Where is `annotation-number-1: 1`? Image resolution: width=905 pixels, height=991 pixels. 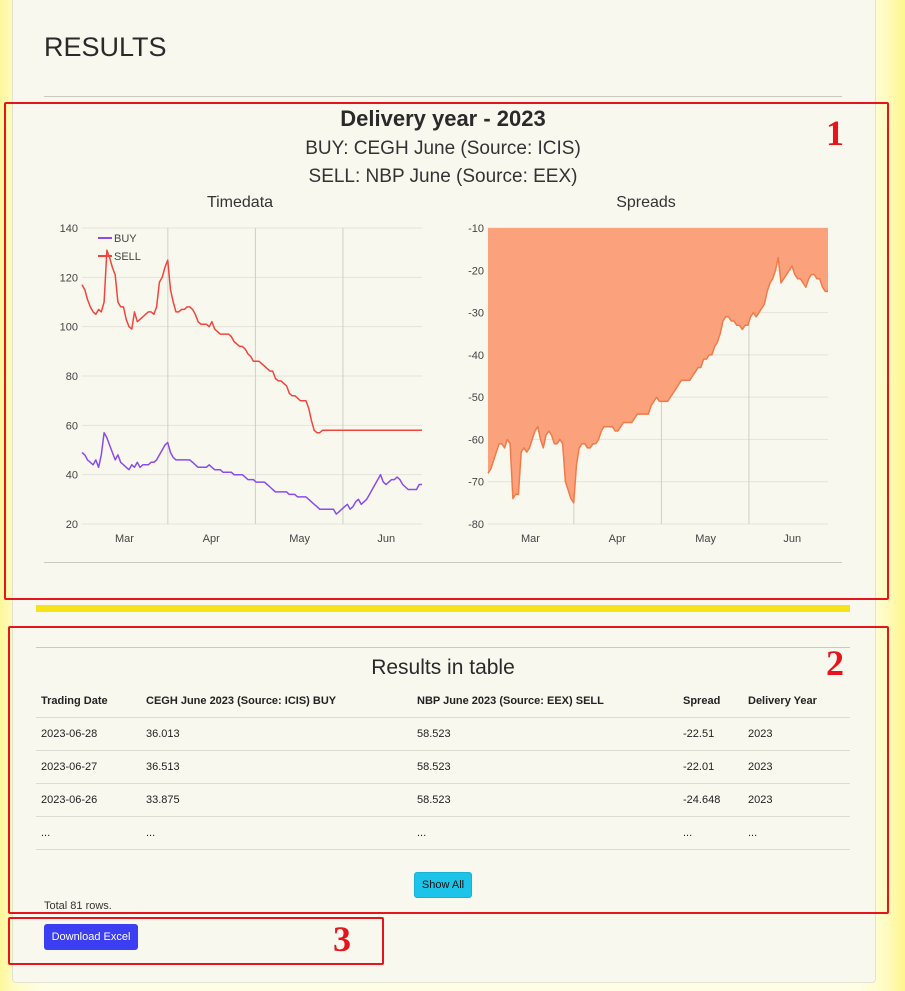
annotation-number-1: 1 is located at coordinates (835, 133).